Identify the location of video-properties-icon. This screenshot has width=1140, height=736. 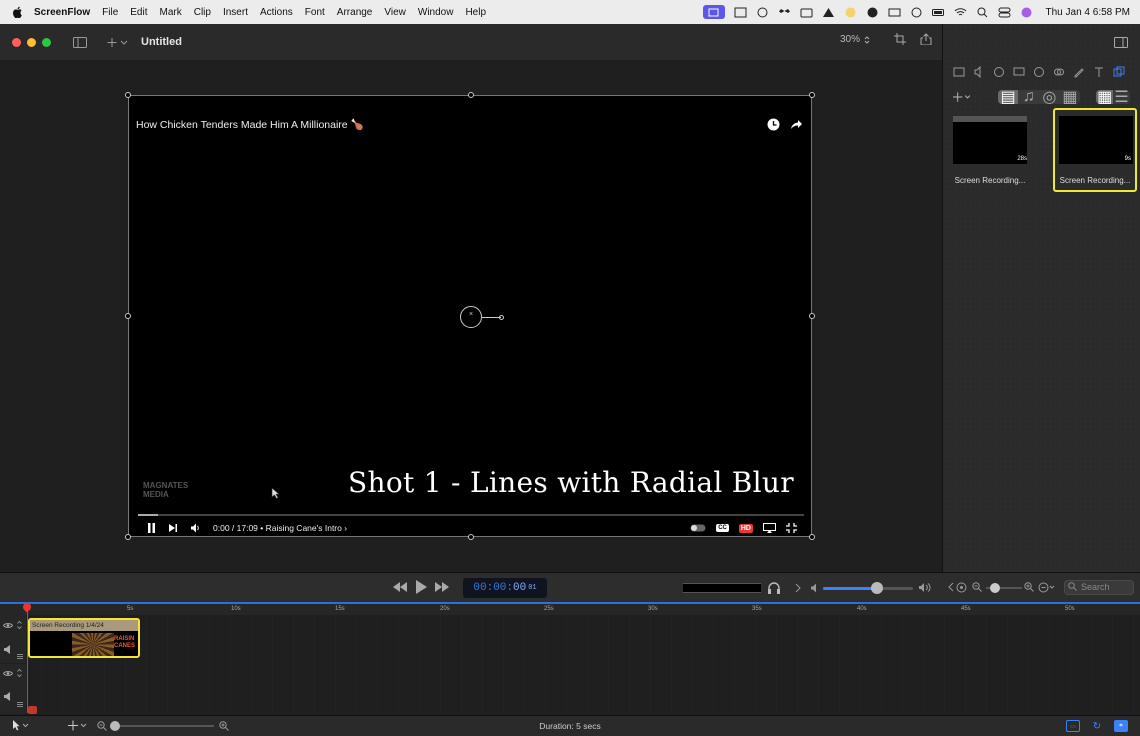
(959, 72).